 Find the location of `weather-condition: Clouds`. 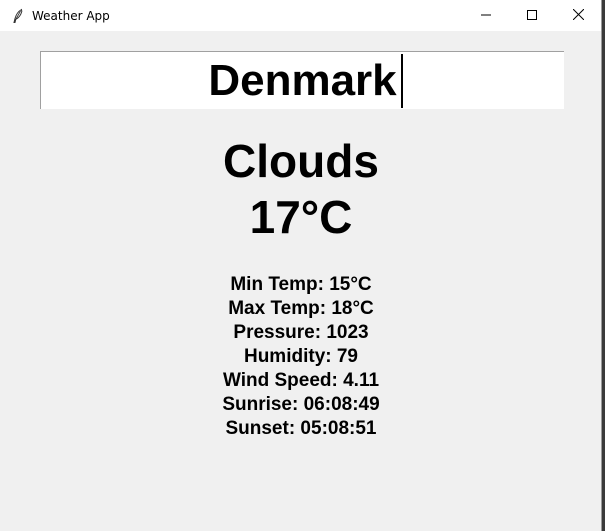

weather-condition: Clouds is located at coordinates (301, 161).